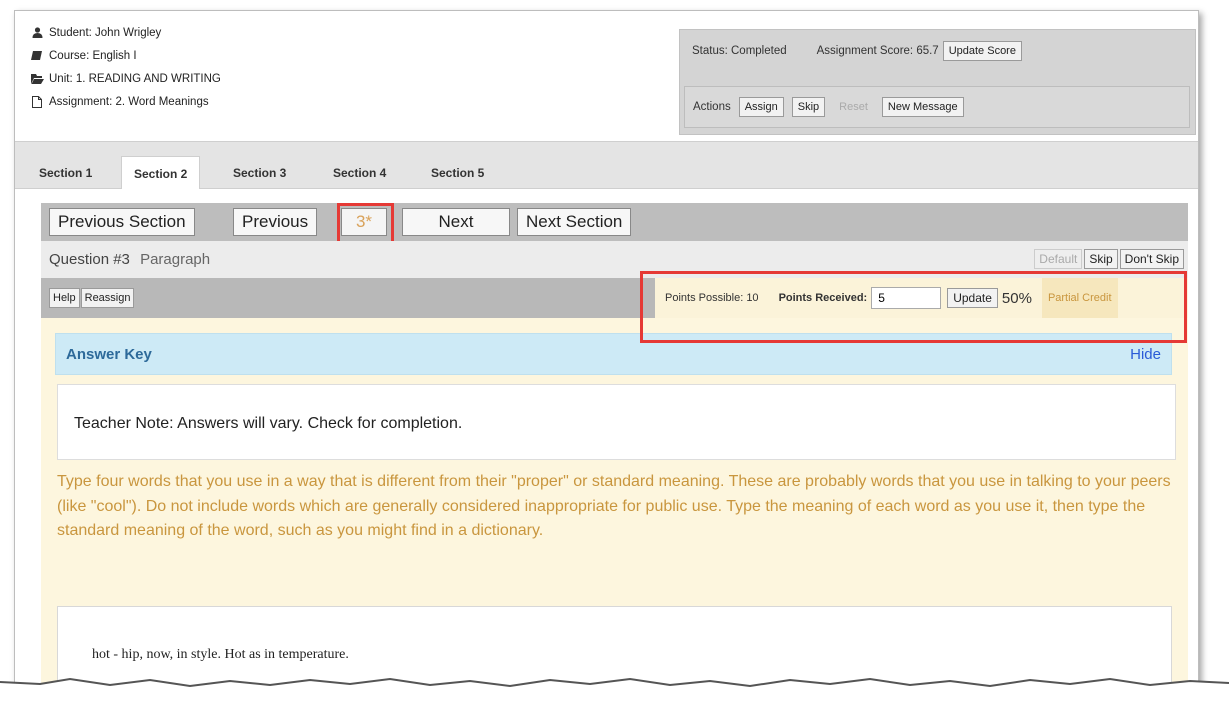 The width and height of the screenshot is (1229, 709). Describe the element at coordinates (823, 298) in the screenshot. I see `points-received-label: Points Received:` at that location.